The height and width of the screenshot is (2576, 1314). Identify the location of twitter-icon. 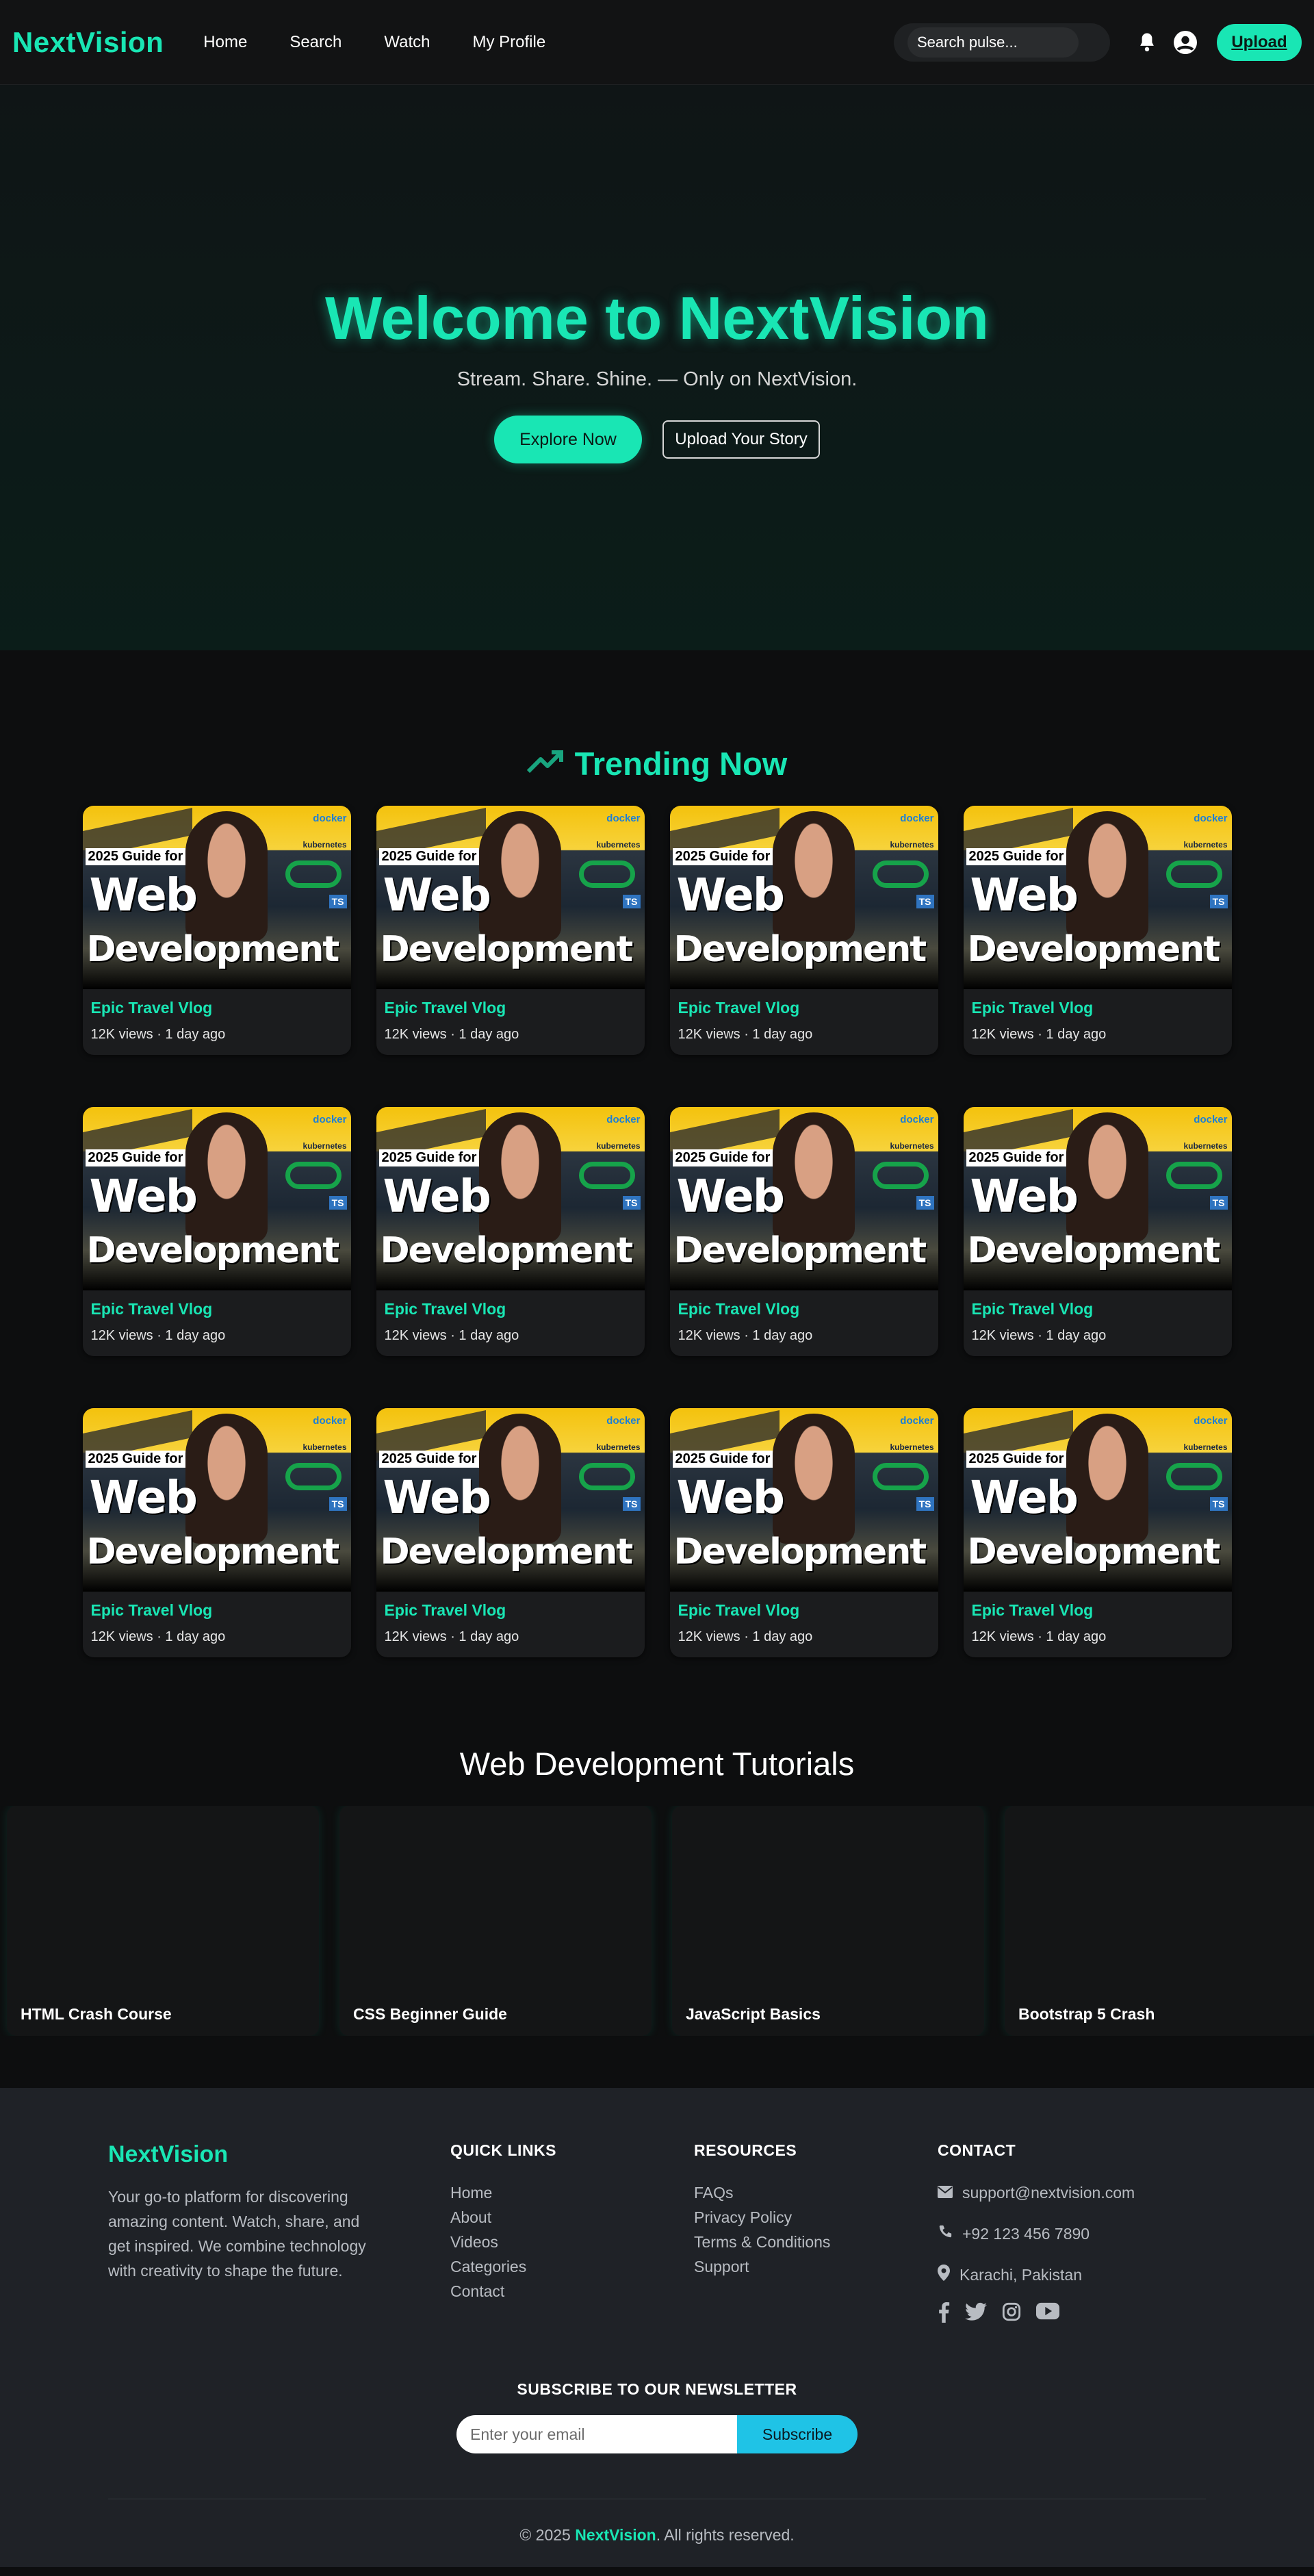
(976, 2314).